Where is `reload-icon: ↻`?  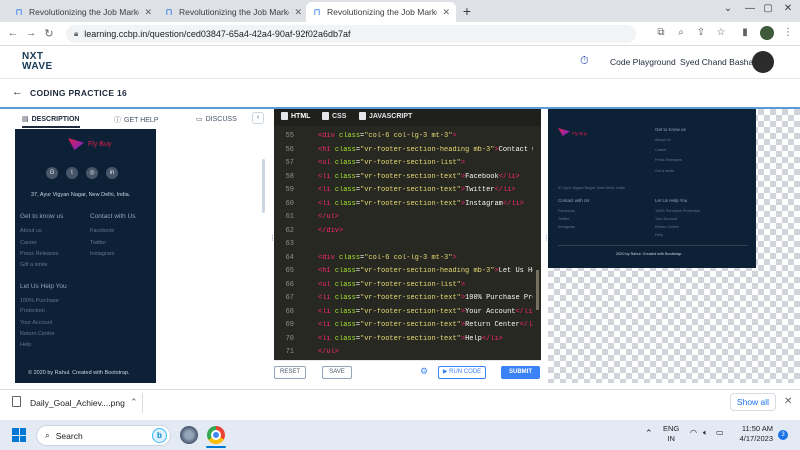 reload-icon: ↻ is located at coordinates (49, 33).